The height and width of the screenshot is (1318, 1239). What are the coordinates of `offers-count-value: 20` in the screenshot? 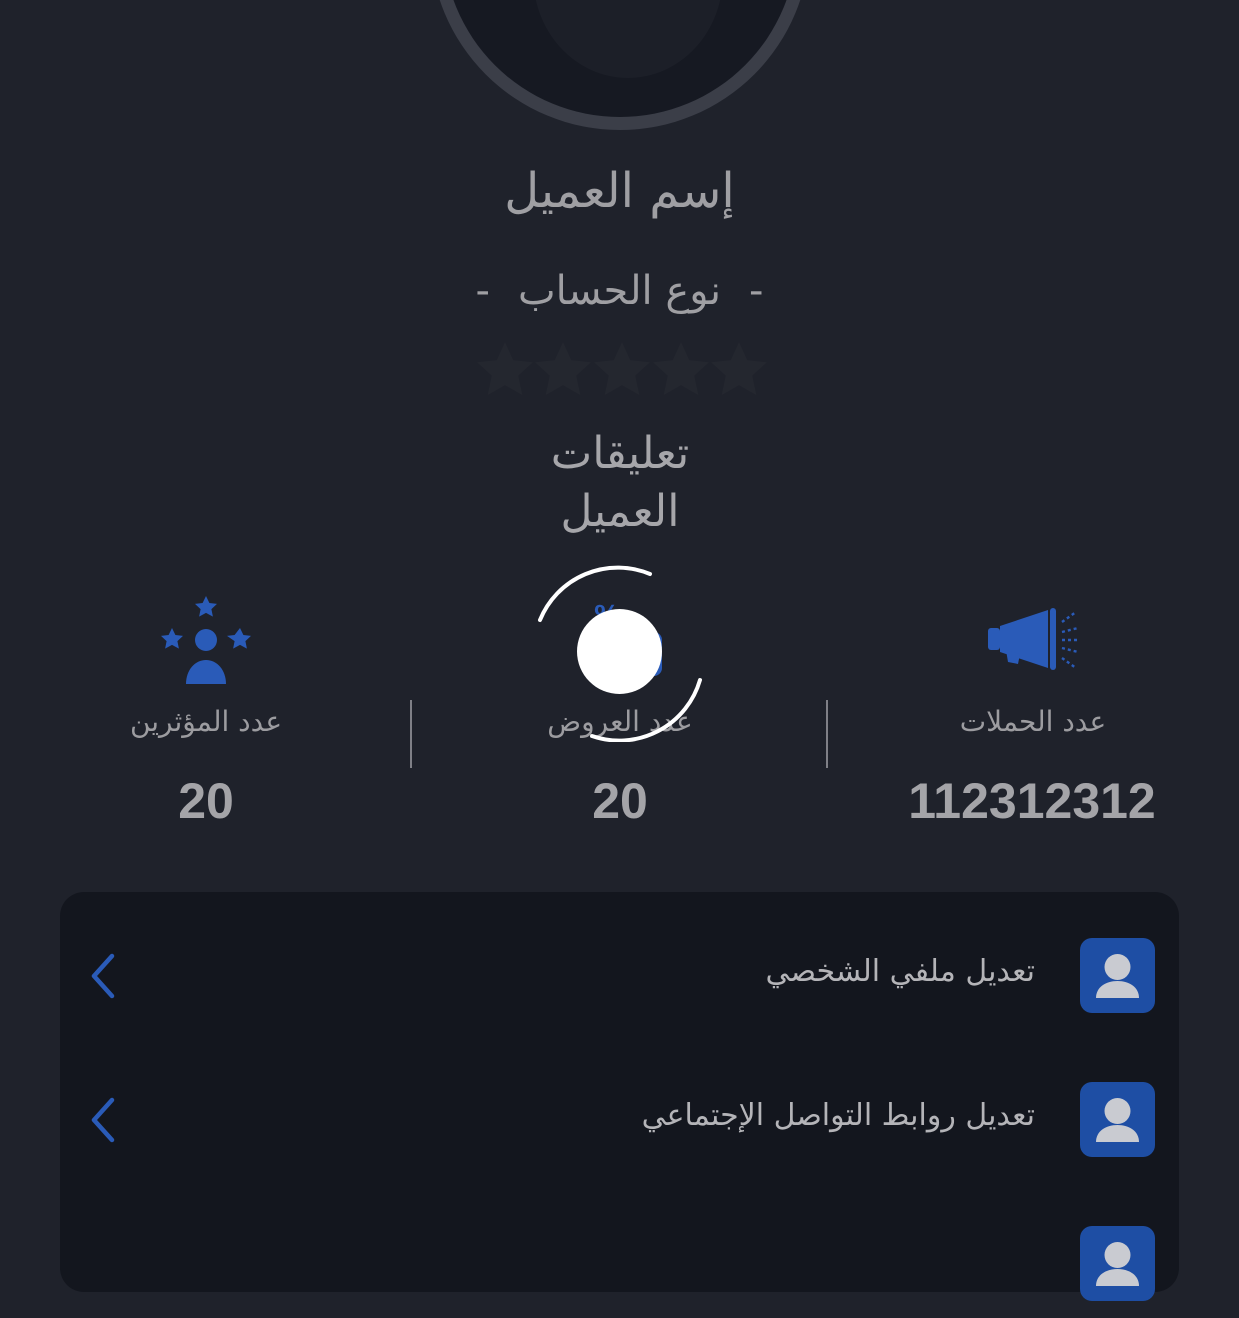 It's located at (620, 801).